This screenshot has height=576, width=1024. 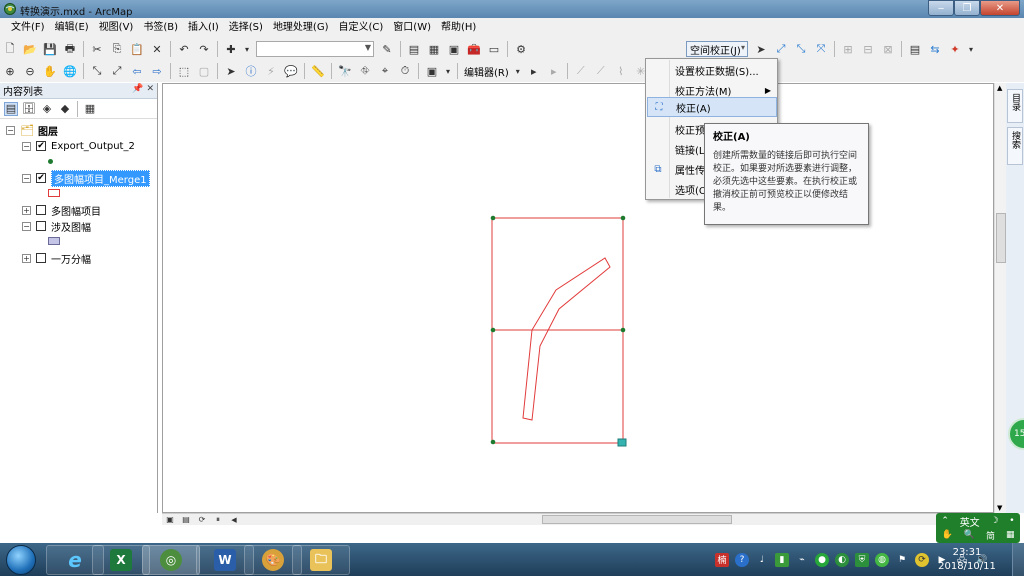 What do you see at coordinates (458, 28) in the screenshot?
I see `menu-help: 帮助(H)` at bounding box center [458, 28].